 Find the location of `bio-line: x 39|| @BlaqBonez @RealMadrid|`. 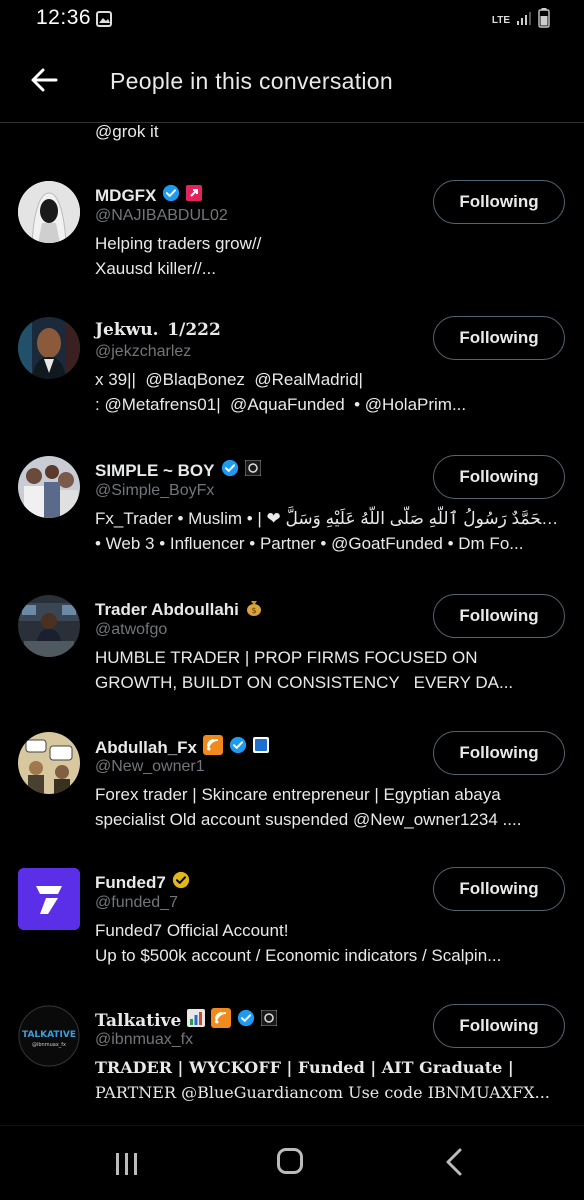

bio-line: x 39|| @BlaqBonez @RealMadrid| is located at coordinates (229, 379).